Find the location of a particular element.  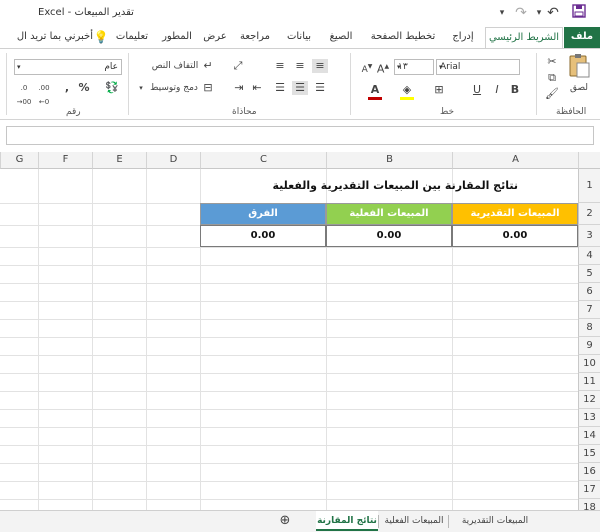

row-header: 16 is located at coordinates (589, 472).